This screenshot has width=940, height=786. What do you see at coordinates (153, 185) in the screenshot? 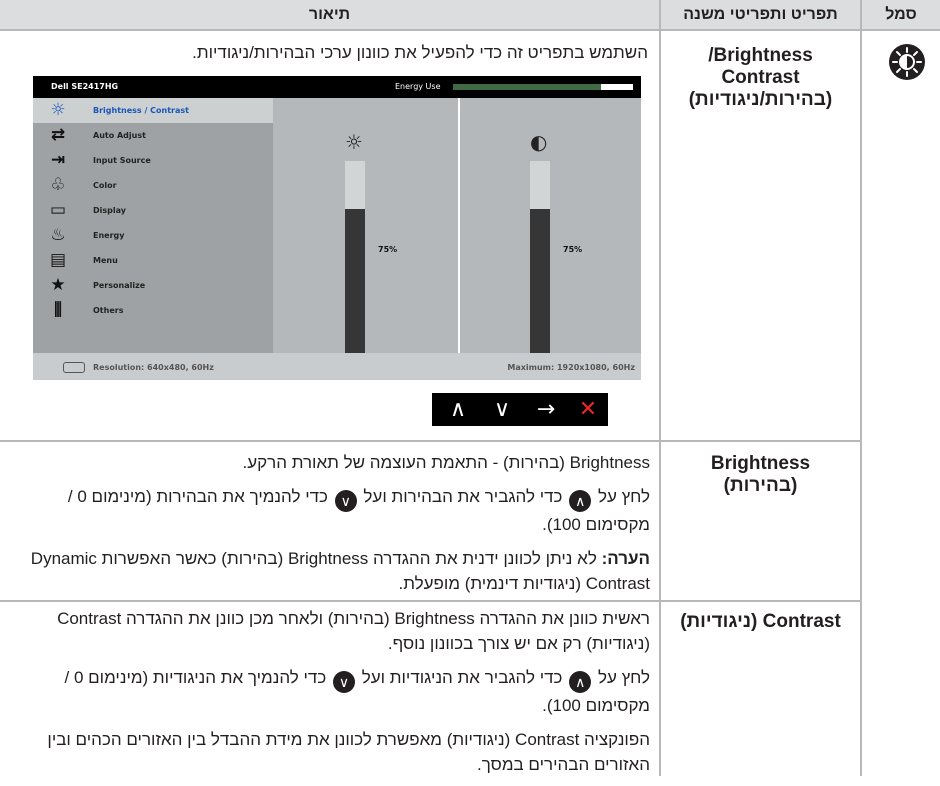
I see `osd-menu-item: ♧ Color` at bounding box center [153, 185].